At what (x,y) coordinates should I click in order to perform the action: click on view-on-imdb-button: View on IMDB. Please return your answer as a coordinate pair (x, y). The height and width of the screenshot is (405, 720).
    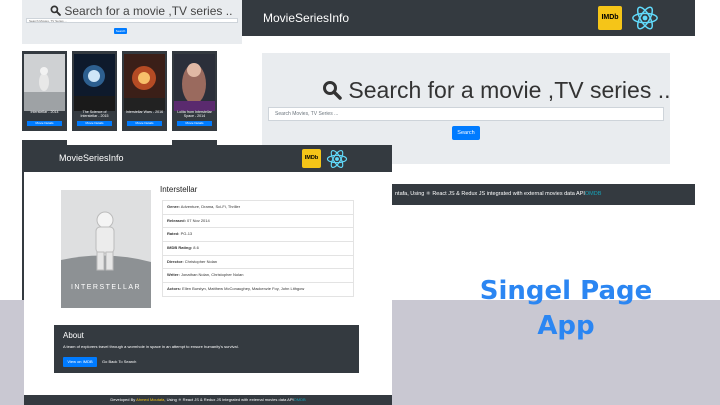
    Looking at the image, I should click on (80, 362).